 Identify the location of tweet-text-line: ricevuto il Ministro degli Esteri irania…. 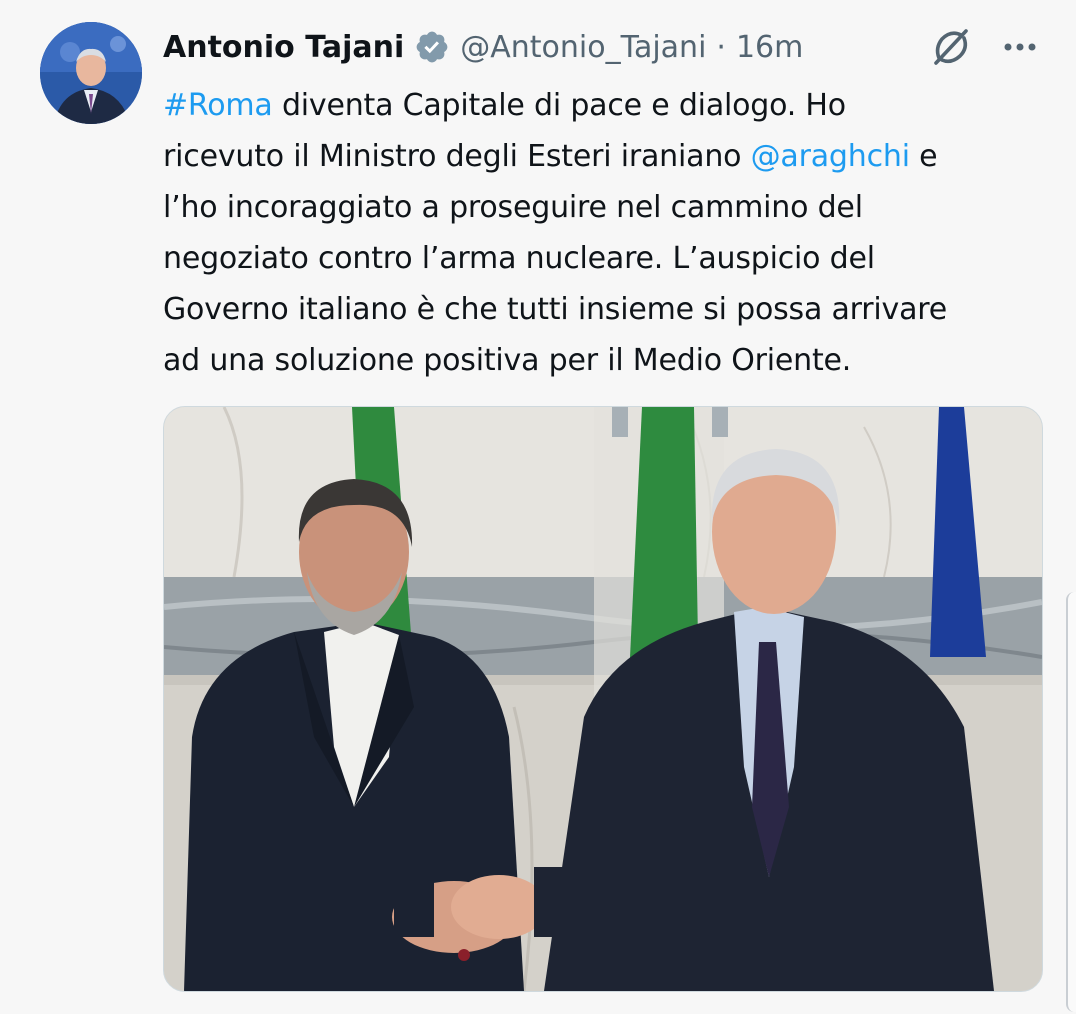
(615, 156).